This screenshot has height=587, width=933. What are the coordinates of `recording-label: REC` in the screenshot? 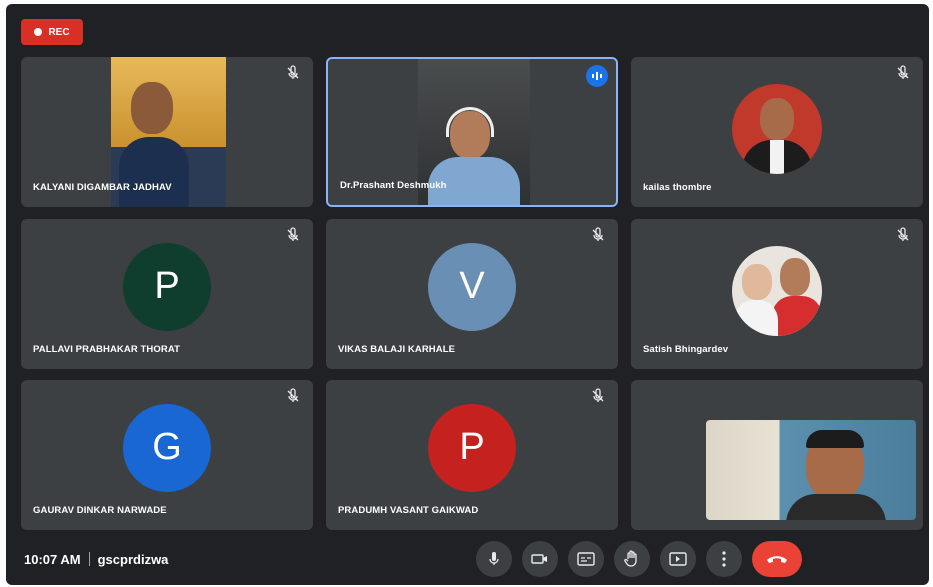 It's located at (59, 32).